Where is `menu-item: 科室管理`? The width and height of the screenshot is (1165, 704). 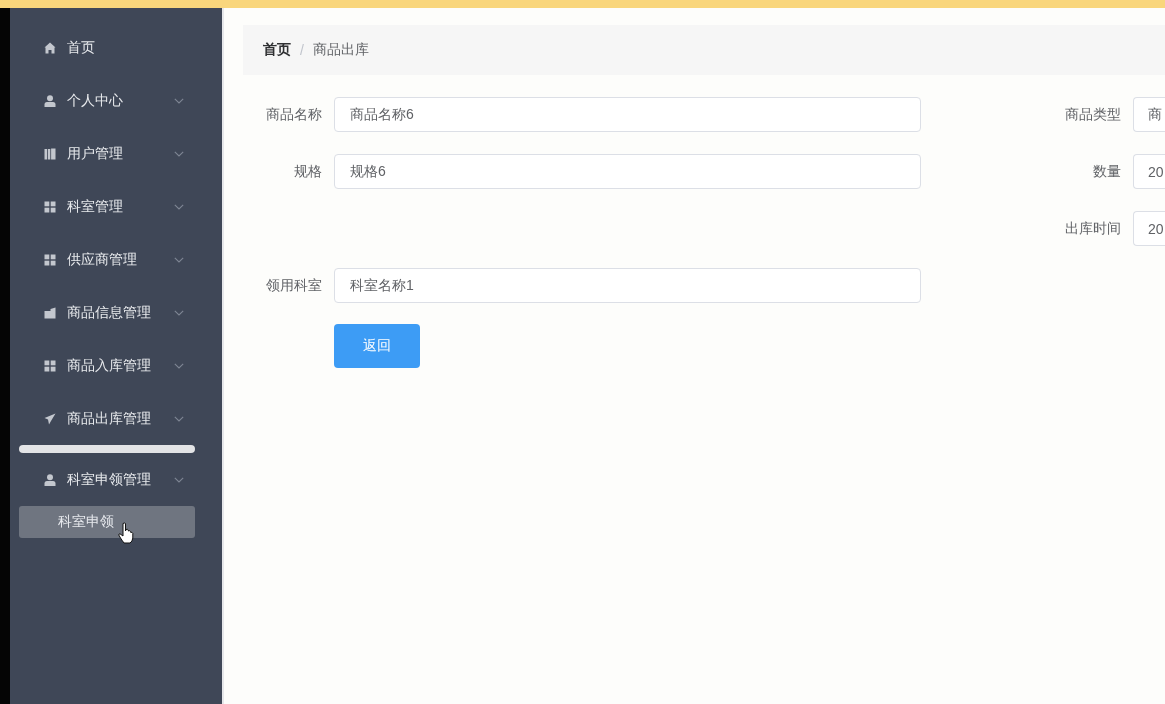 menu-item: 科室管理 is located at coordinates (116, 206).